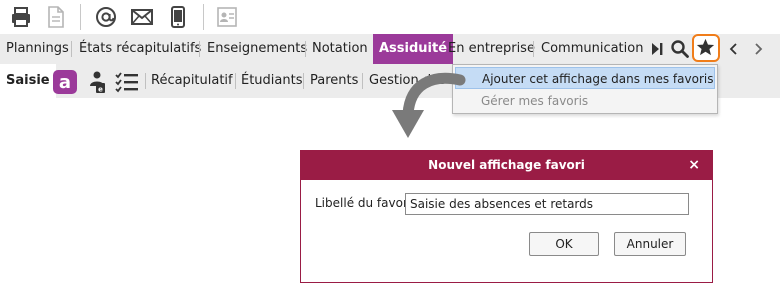  Describe the element at coordinates (21, 17) in the screenshot. I see `print-icon` at that location.